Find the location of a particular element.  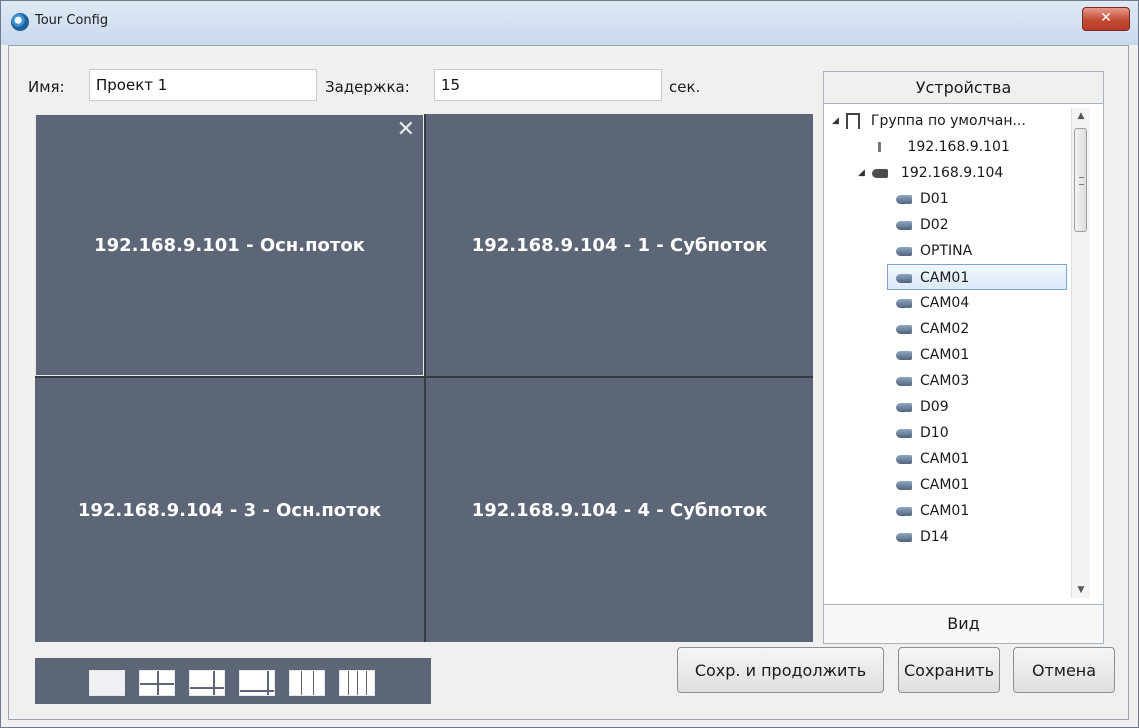

tree-node-label: D01 is located at coordinates (934, 199).